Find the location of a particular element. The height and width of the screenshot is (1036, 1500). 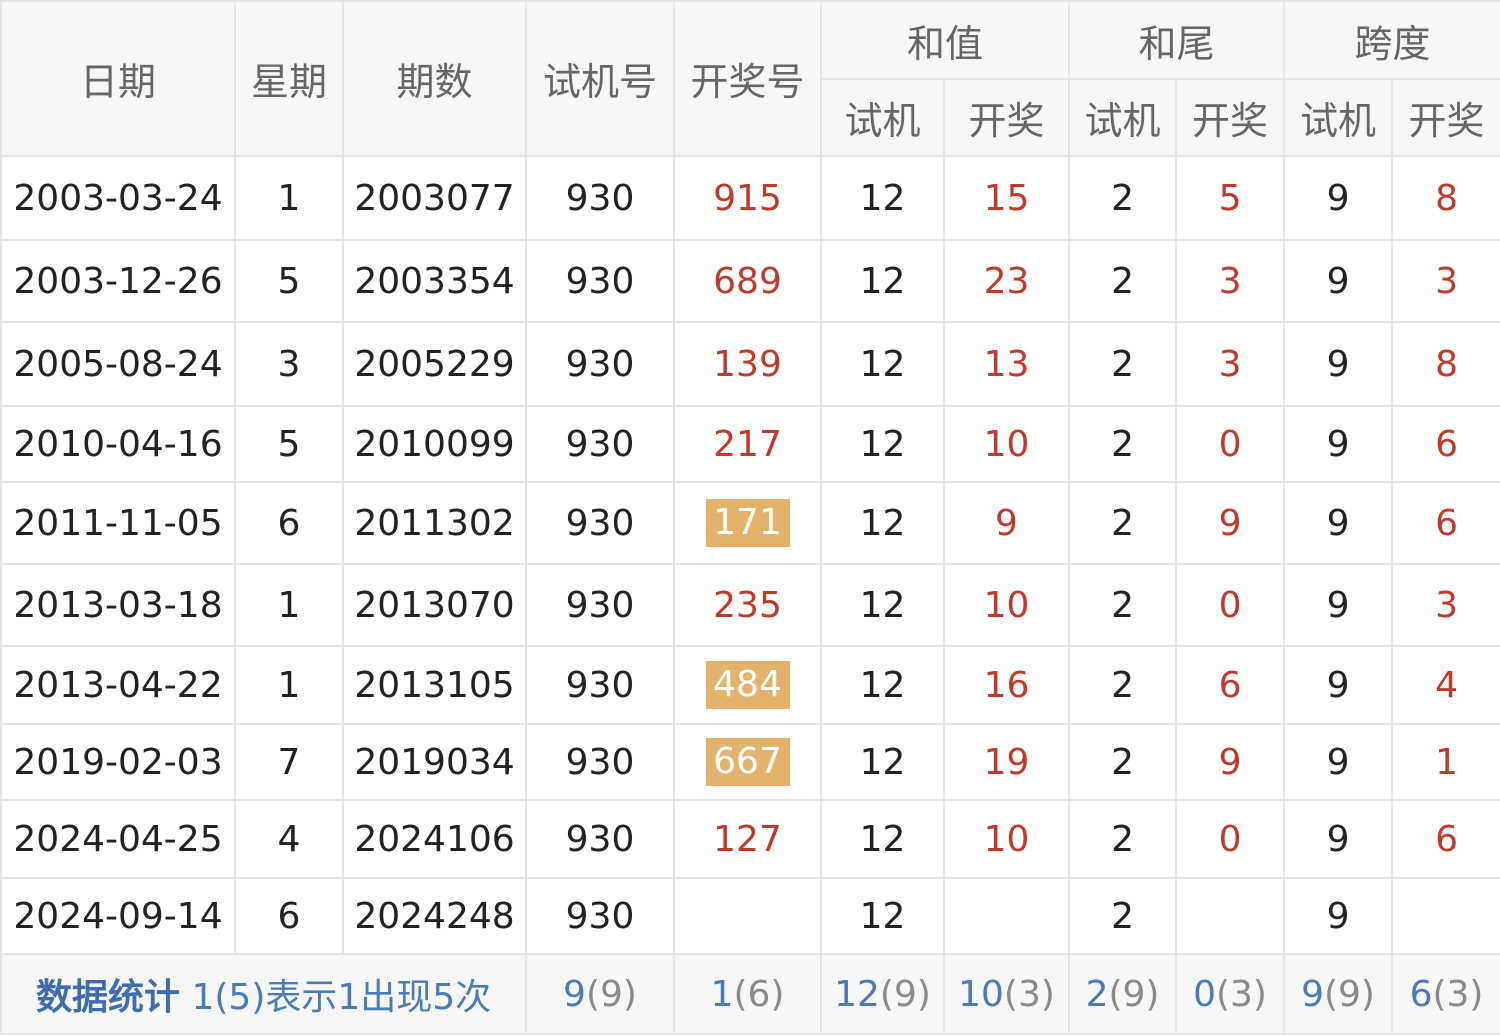

stats-sum-trial: 12(9) is located at coordinates (882, 994).